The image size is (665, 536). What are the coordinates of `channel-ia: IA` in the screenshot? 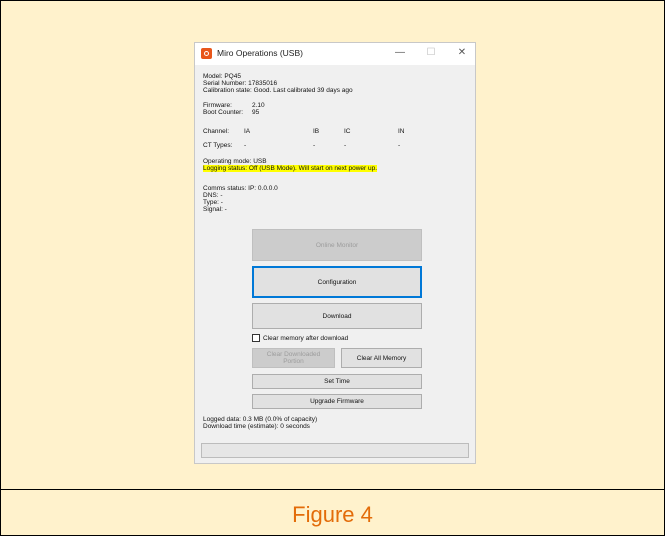 It's located at (247, 131).